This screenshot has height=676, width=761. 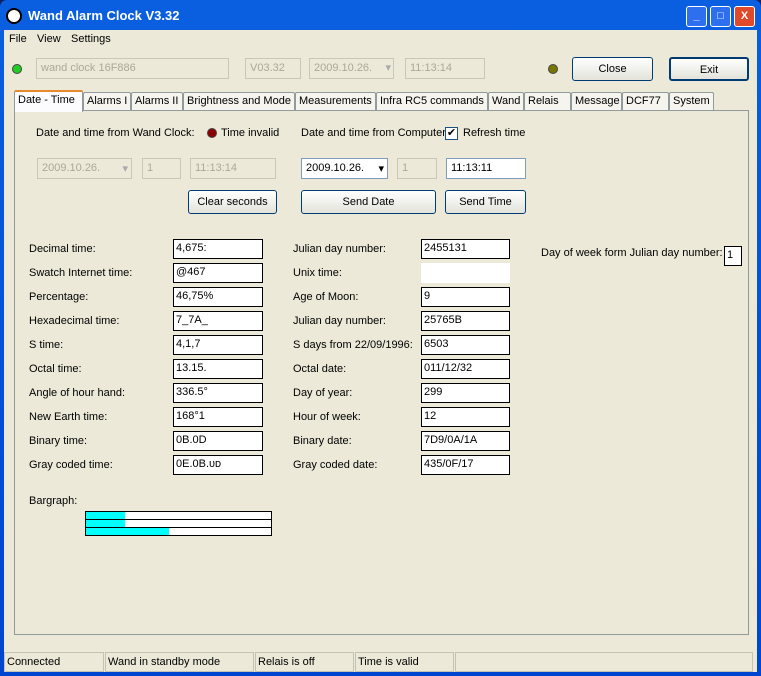 What do you see at coordinates (77, 393) in the screenshot?
I see `field-label: Angle of hour hand:` at bounding box center [77, 393].